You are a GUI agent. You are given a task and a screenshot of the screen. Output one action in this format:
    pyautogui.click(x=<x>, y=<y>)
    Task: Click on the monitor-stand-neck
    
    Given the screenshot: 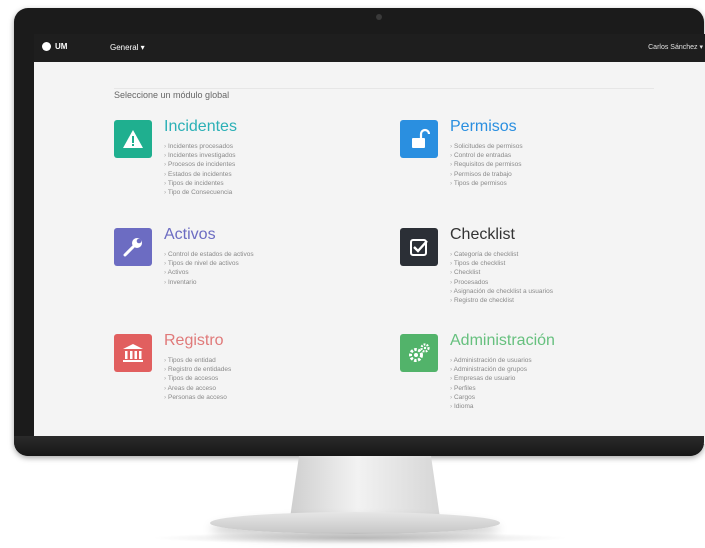 What is the action you would take?
    pyautogui.click(x=365, y=487)
    